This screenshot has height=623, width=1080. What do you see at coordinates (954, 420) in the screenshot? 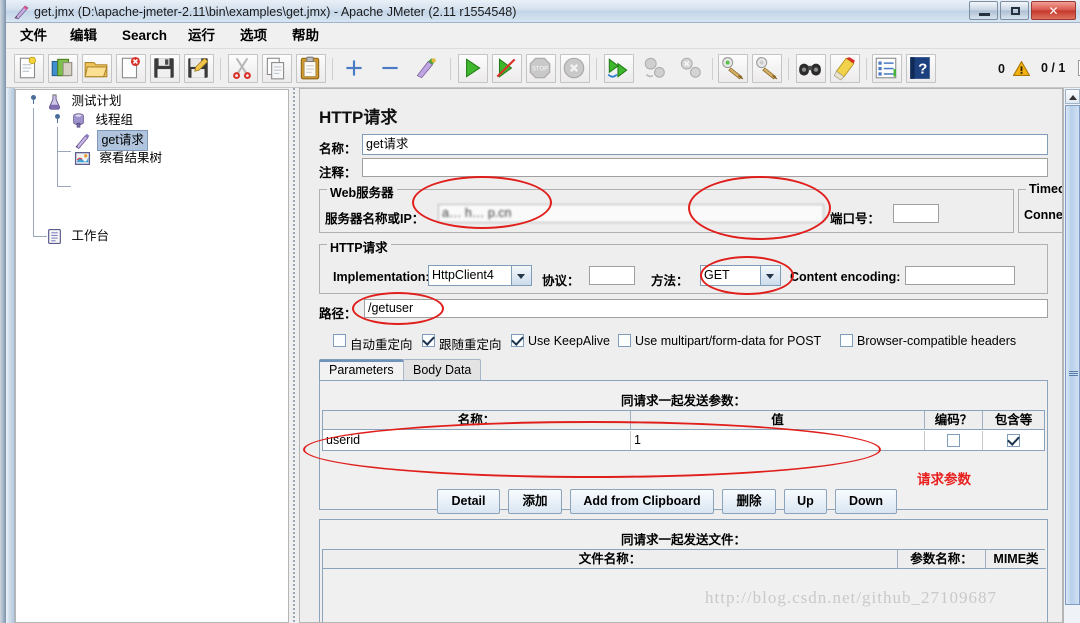
I see `column-header-encode: 编码？` at bounding box center [954, 420].